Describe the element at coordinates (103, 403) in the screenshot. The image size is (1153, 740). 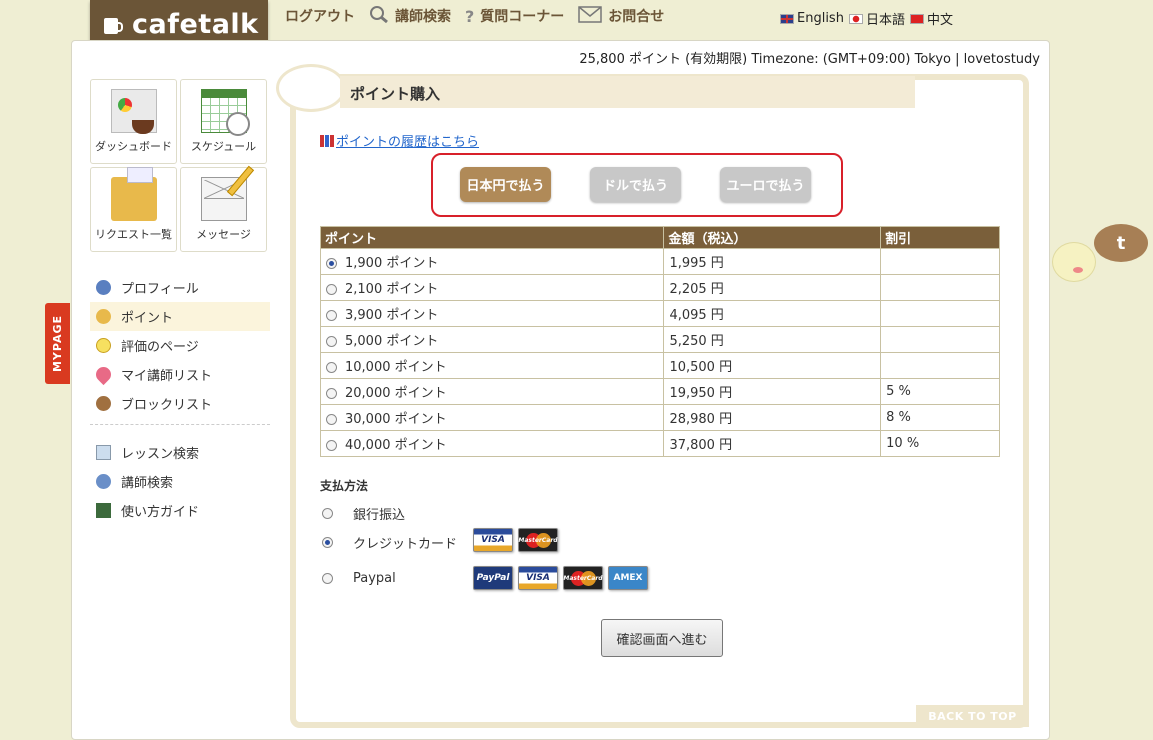
I see `person-block-icon` at that location.